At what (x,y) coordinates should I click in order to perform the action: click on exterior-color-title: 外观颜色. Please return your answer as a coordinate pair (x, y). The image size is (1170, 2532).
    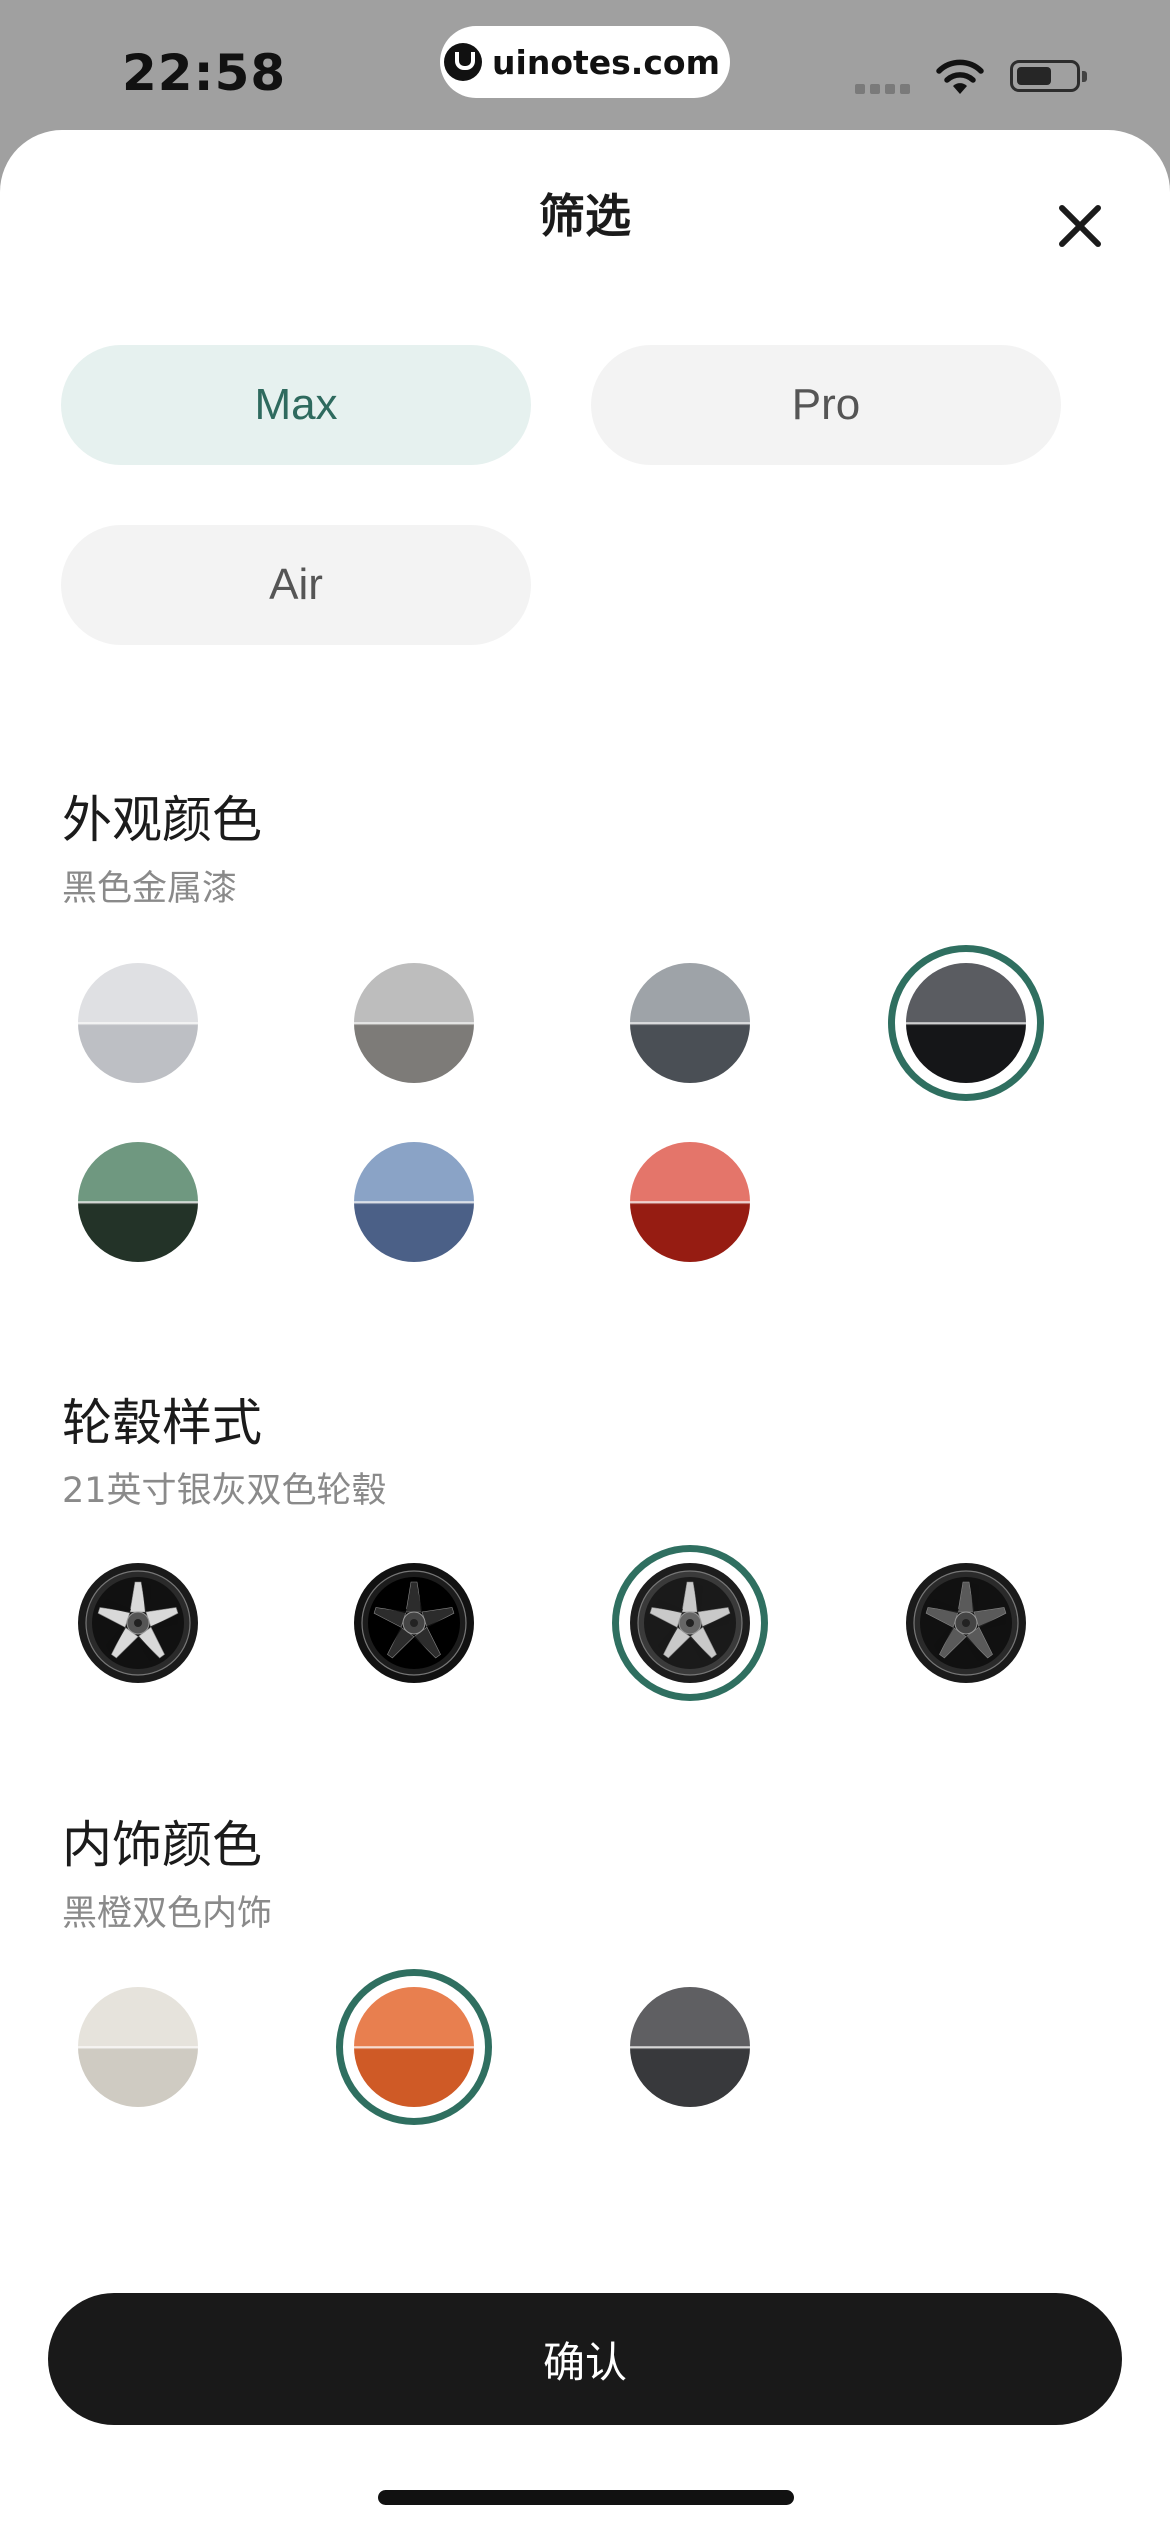
    Looking at the image, I should click on (162, 820).